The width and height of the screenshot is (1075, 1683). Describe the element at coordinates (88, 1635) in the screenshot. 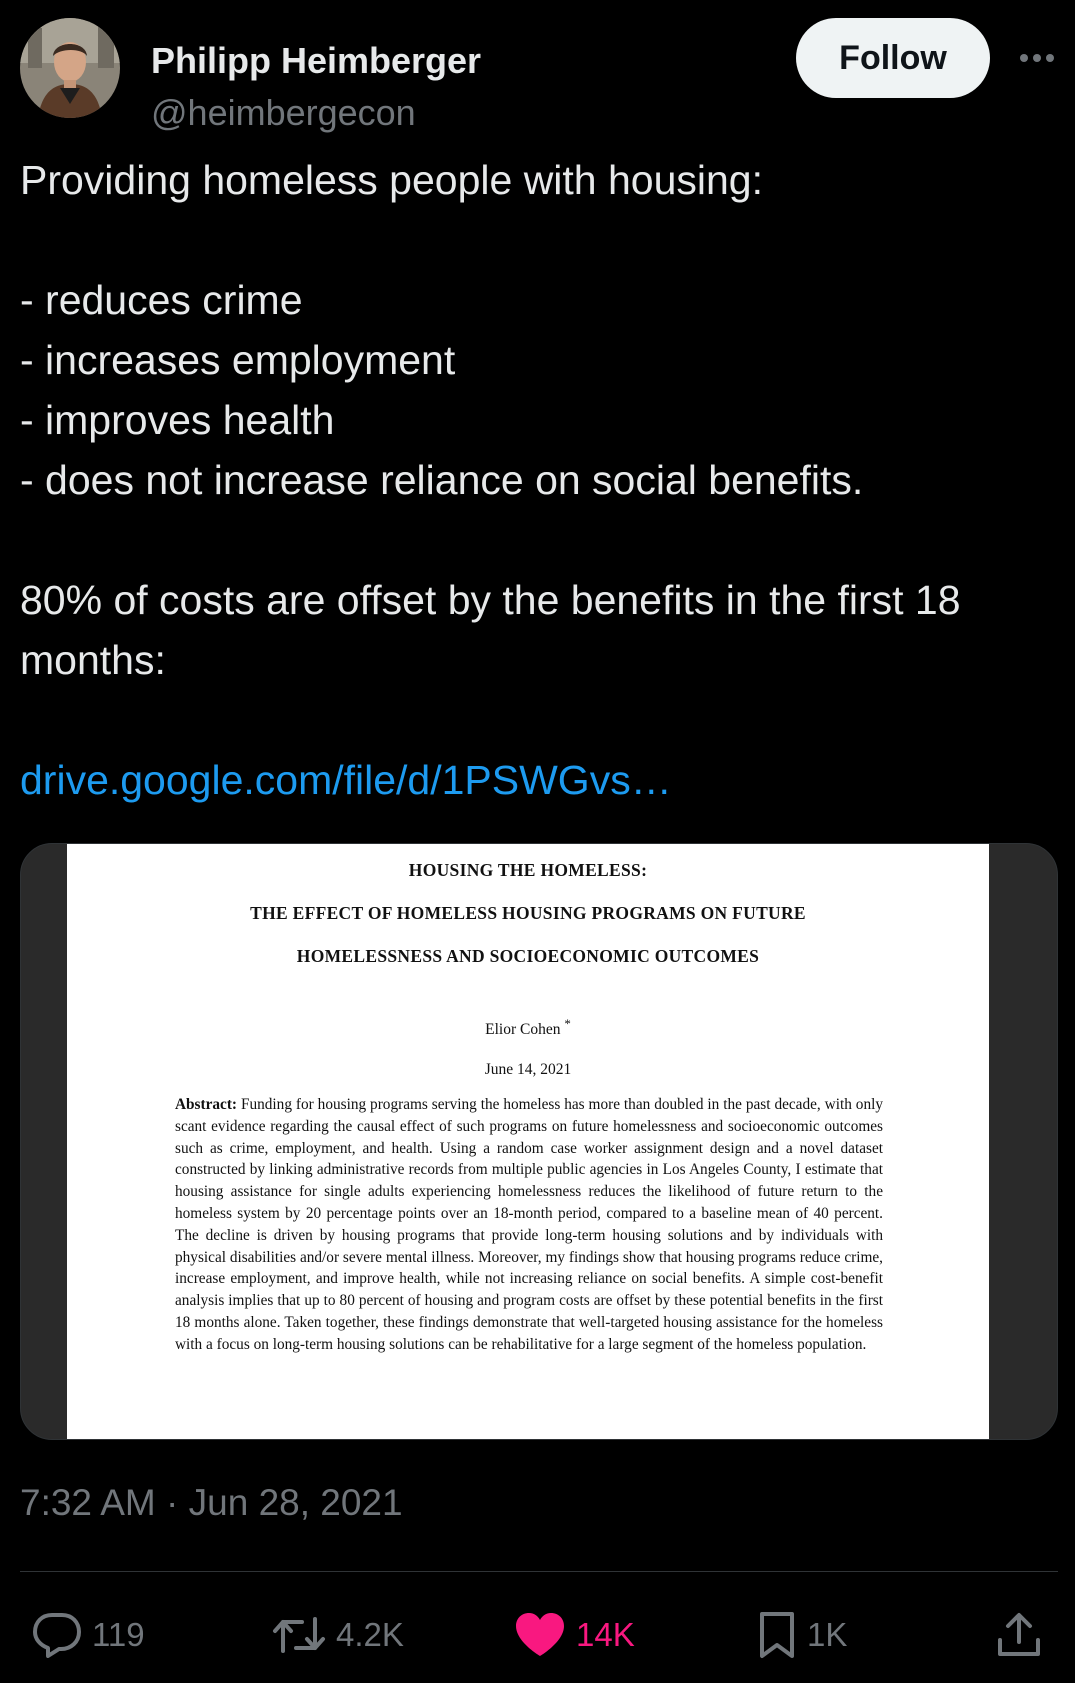

I see `reply-button: 119` at that location.